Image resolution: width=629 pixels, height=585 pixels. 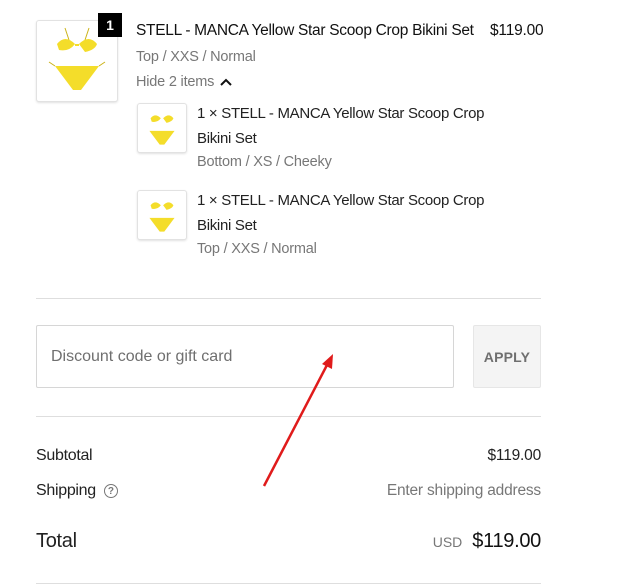 What do you see at coordinates (297, 420) in the screenshot?
I see `annotation-arrow` at bounding box center [297, 420].